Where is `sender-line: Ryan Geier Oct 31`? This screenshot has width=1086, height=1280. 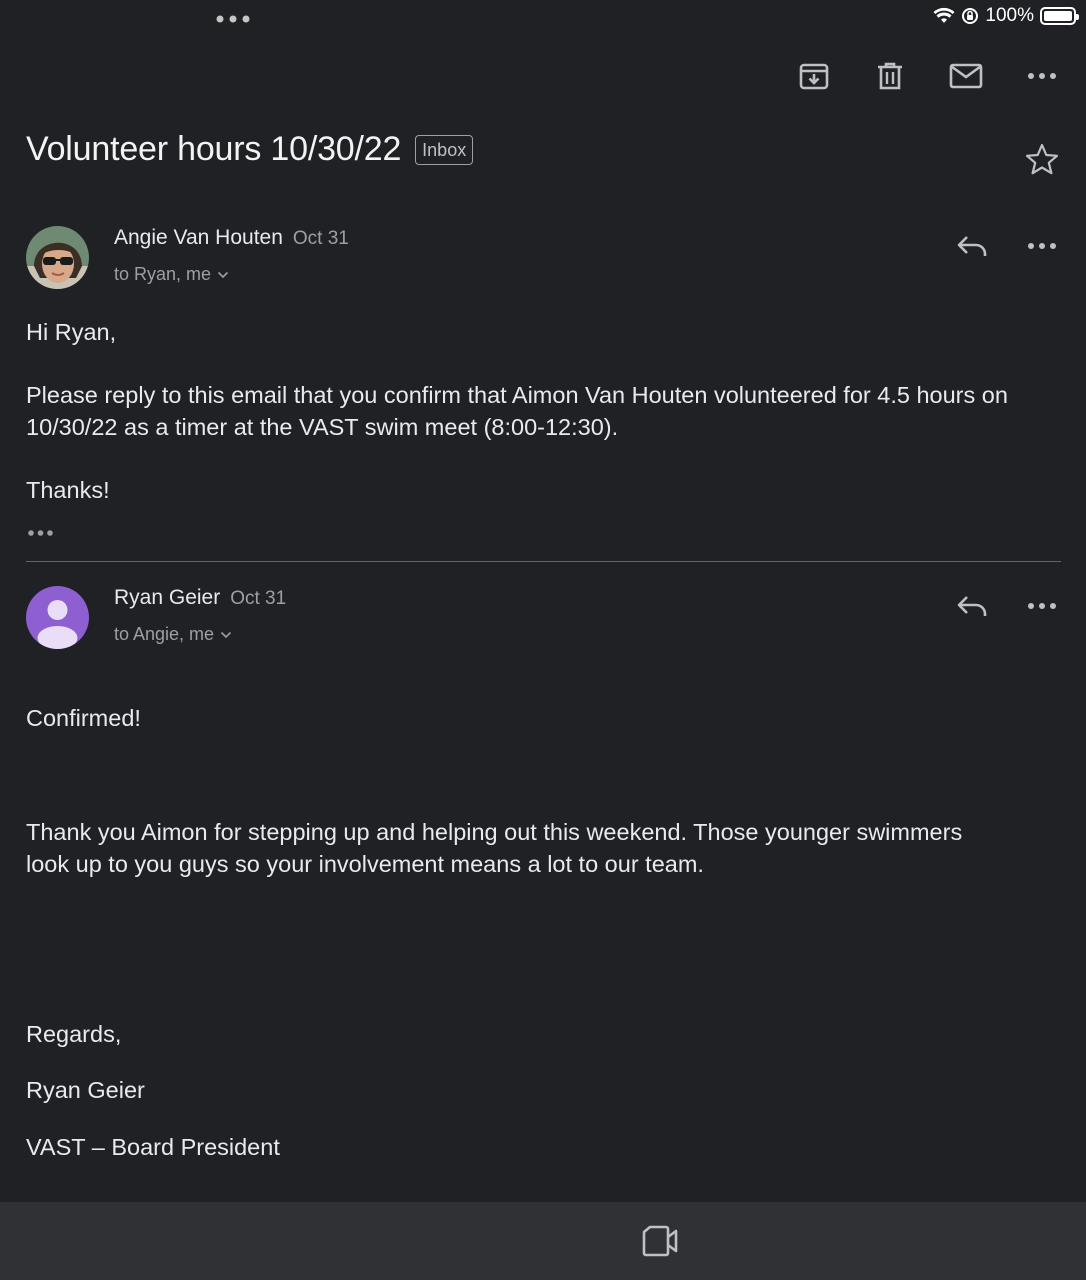 sender-line: Ryan Geier Oct 31 is located at coordinates (200, 598).